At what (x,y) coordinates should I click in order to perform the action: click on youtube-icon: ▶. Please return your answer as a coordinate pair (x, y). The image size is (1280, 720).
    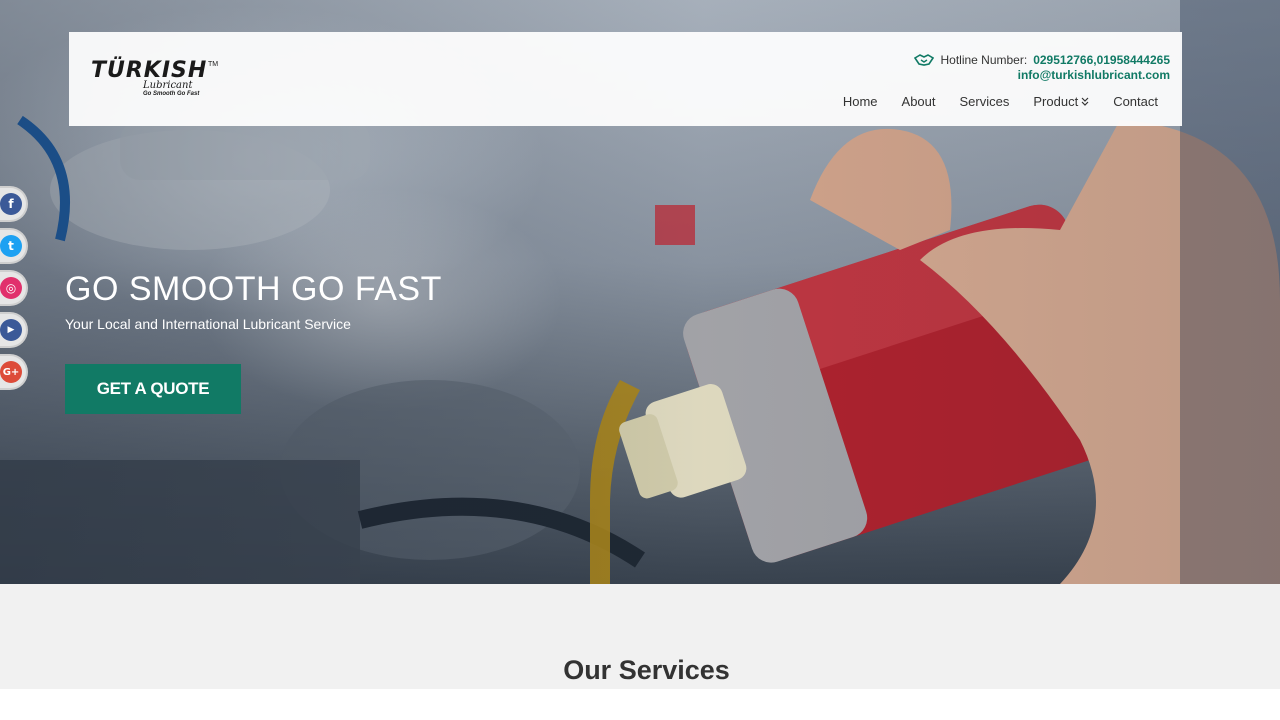
    Looking at the image, I should click on (11, 330).